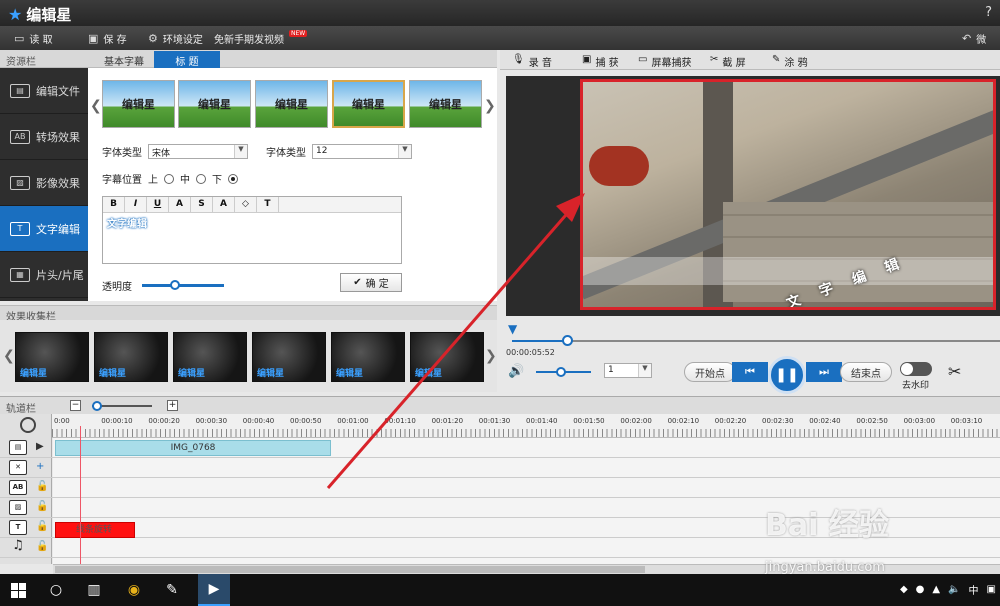 This screenshot has height=606, width=1000. What do you see at coordinates (193, 448) in the screenshot?
I see `video-clip: IMG_0768` at bounding box center [193, 448].